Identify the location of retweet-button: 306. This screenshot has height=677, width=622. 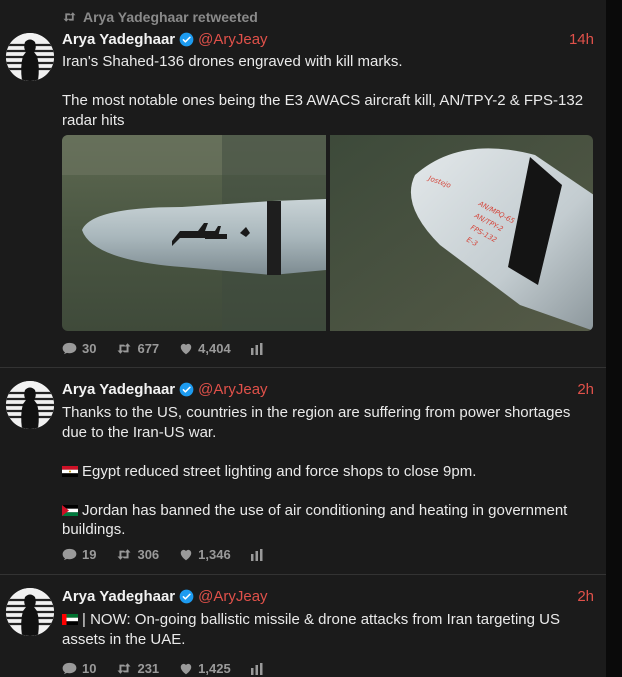
(137, 554).